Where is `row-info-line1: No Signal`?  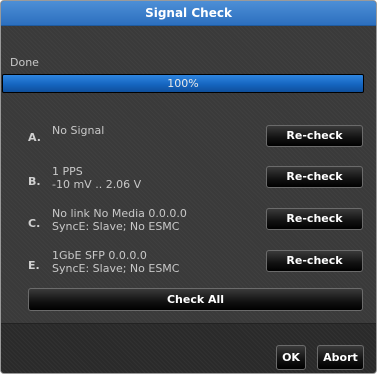 row-info-line1: No Signal is located at coordinates (78, 130).